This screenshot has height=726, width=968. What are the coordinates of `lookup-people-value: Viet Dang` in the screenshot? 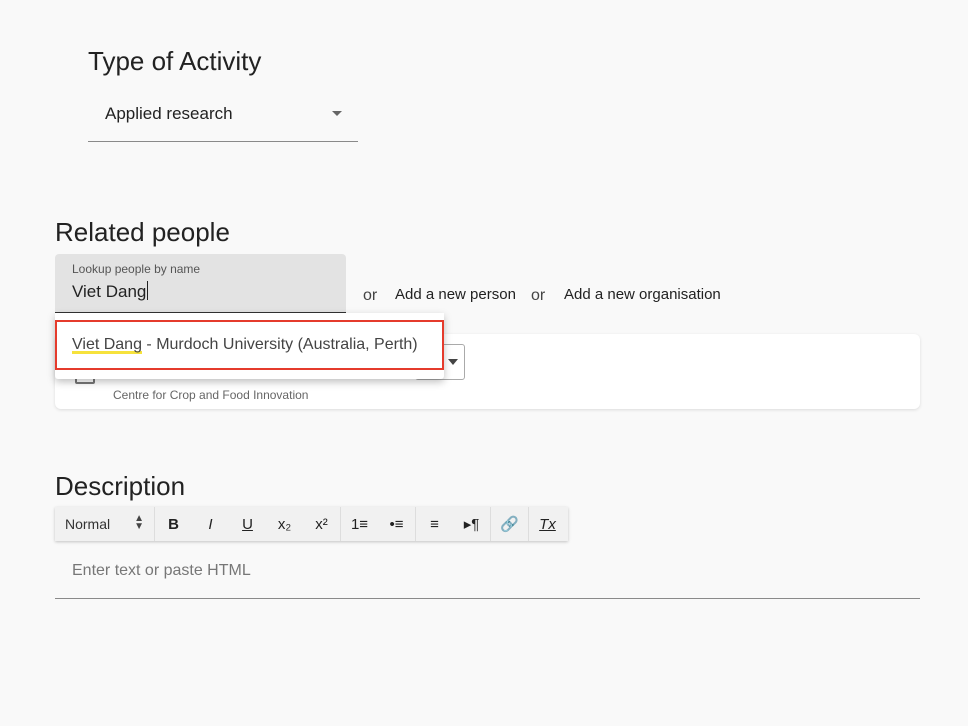 It's located at (109, 291).